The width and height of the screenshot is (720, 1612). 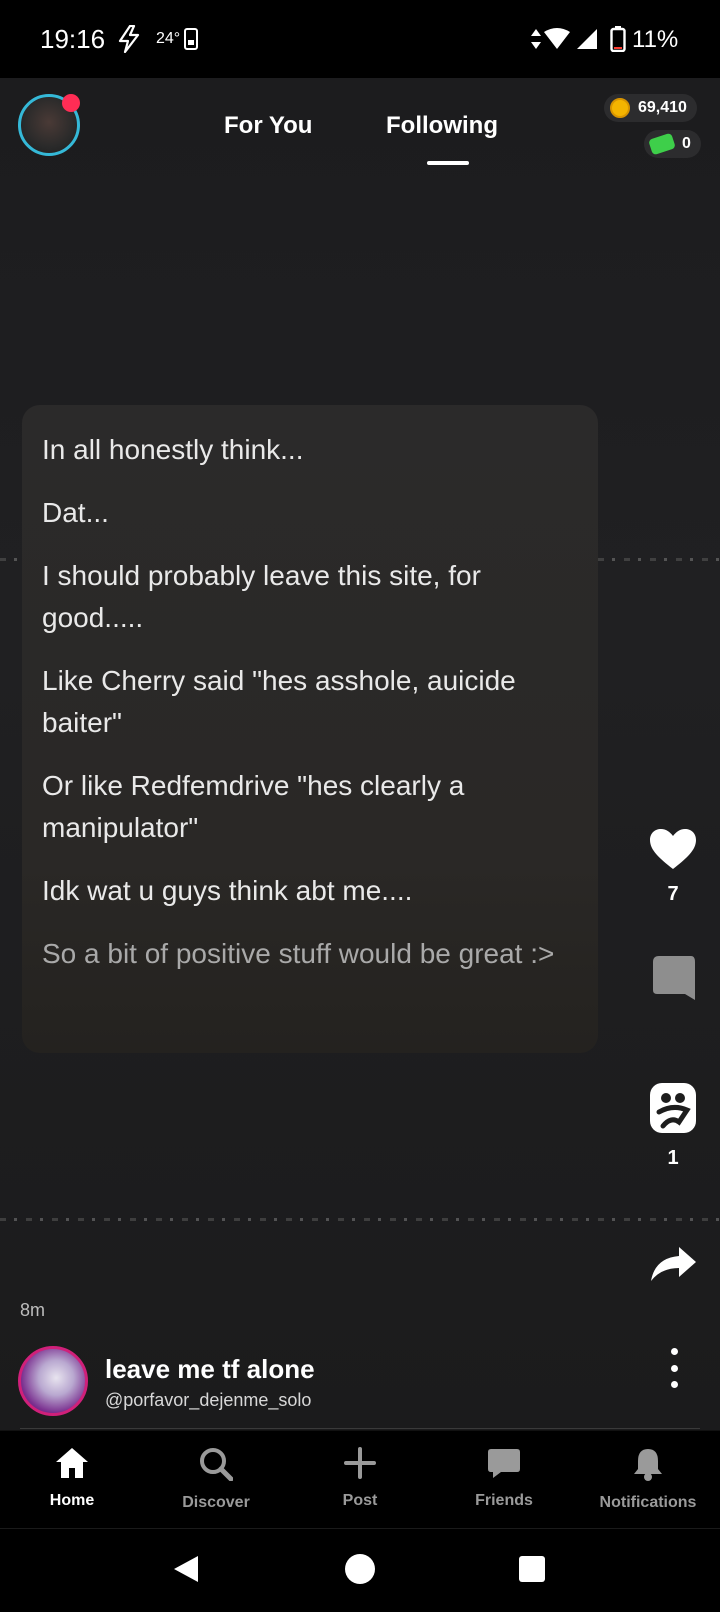 I want to click on active-tab-indicator, so click(x=448, y=163).